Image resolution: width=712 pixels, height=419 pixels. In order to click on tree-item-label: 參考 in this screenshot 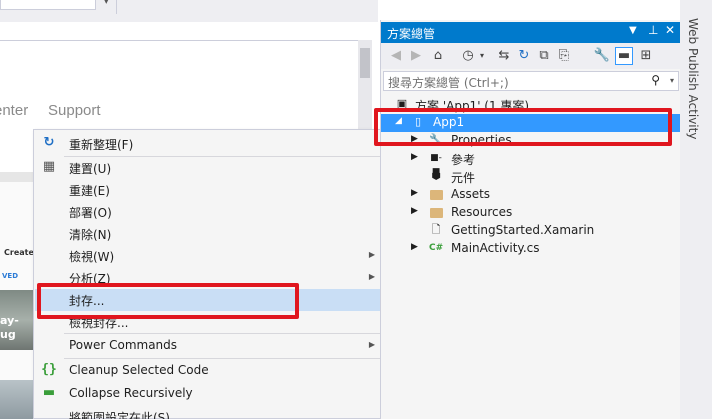, I will do `click(463, 160)`.